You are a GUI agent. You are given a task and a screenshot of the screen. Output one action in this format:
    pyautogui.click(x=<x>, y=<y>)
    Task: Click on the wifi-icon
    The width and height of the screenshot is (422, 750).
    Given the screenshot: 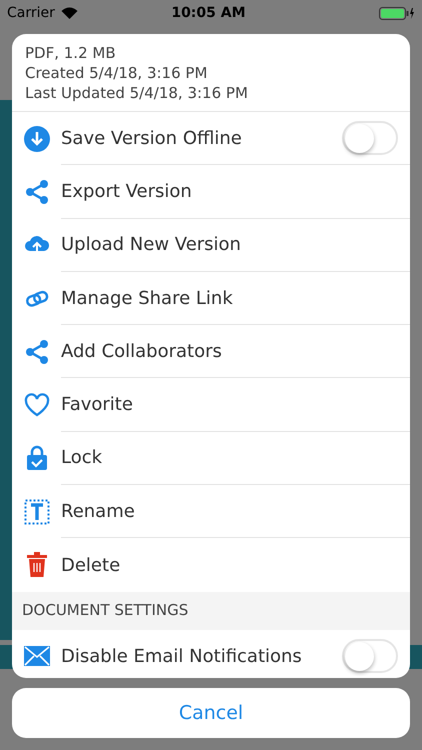 What is the action you would take?
    pyautogui.click(x=69, y=13)
    